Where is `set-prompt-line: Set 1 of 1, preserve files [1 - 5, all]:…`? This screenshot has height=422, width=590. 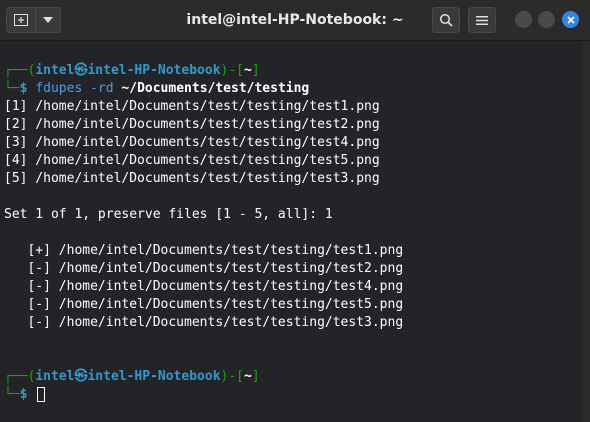
set-prompt-line: Set 1 of 1, preserve files [1 - 5, all]:… is located at coordinates (168, 214).